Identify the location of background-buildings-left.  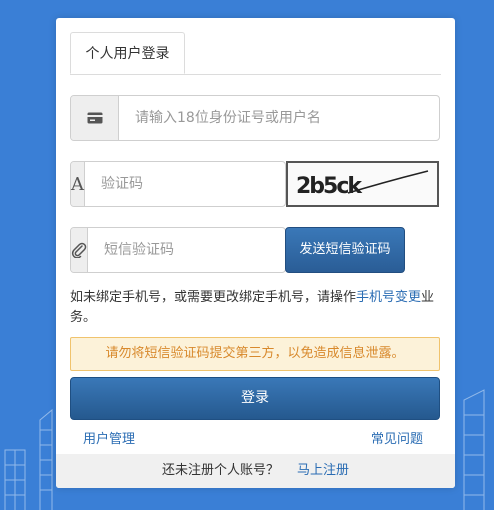
(28, 459).